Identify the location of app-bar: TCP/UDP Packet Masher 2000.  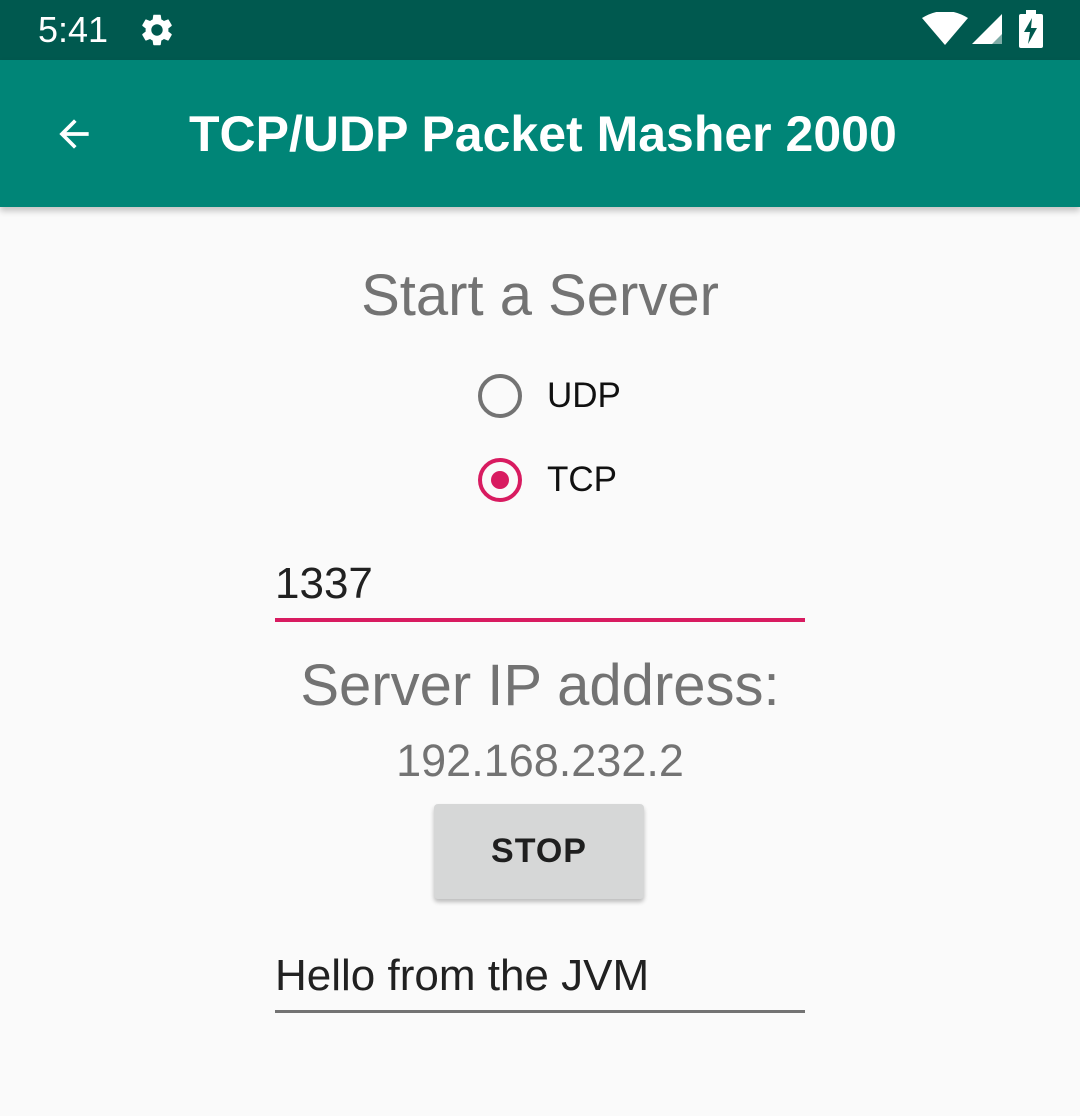
(540, 133).